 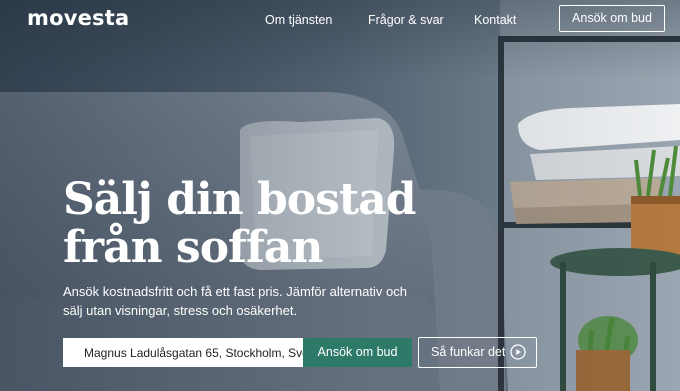 What do you see at coordinates (193, 247) in the screenshot?
I see `hero-headline-line2: från soffan` at bounding box center [193, 247].